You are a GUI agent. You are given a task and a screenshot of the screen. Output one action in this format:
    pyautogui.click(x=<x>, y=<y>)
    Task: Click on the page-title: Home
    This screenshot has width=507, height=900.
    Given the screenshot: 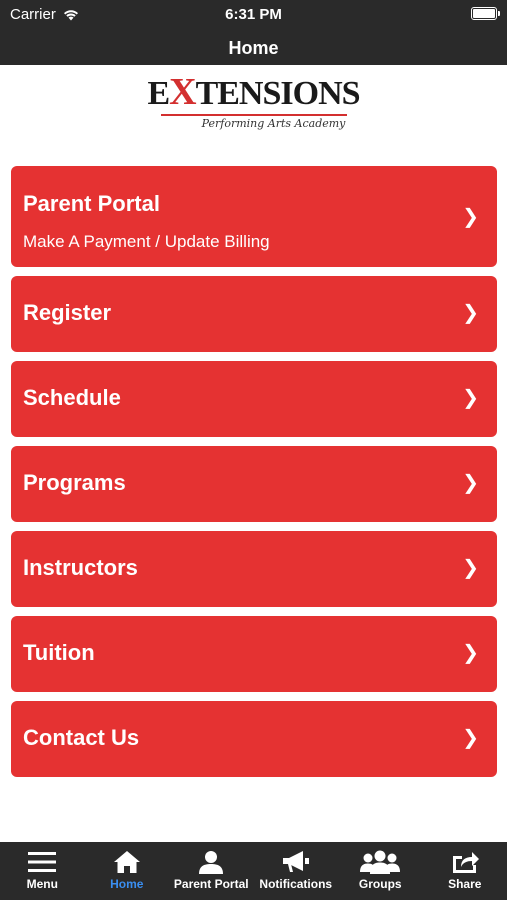 What is the action you would take?
    pyautogui.click(x=253, y=48)
    